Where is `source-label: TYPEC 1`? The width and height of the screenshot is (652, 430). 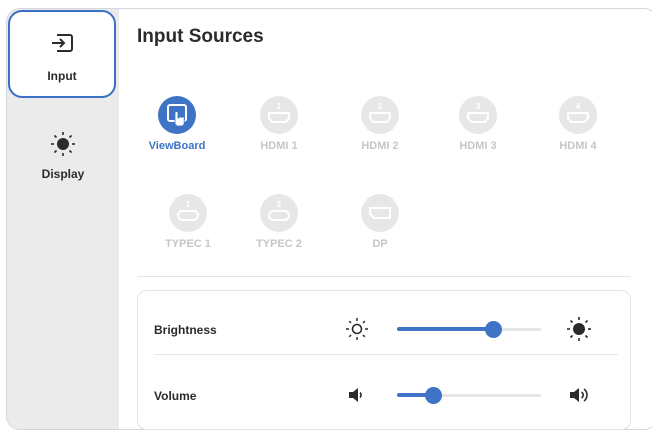 source-label: TYPEC 1 is located at coordinates (188, 244).